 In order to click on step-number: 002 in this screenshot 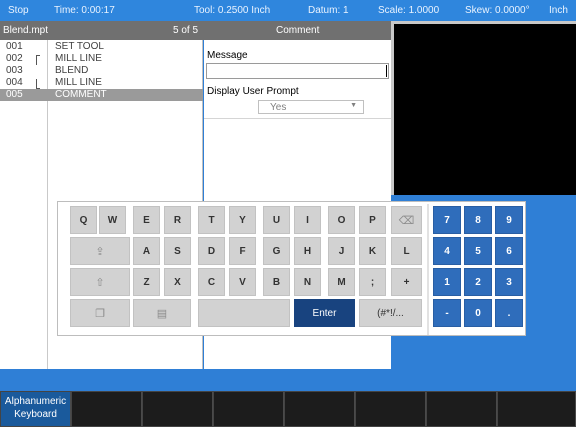, I will do `click(14, 58)`.